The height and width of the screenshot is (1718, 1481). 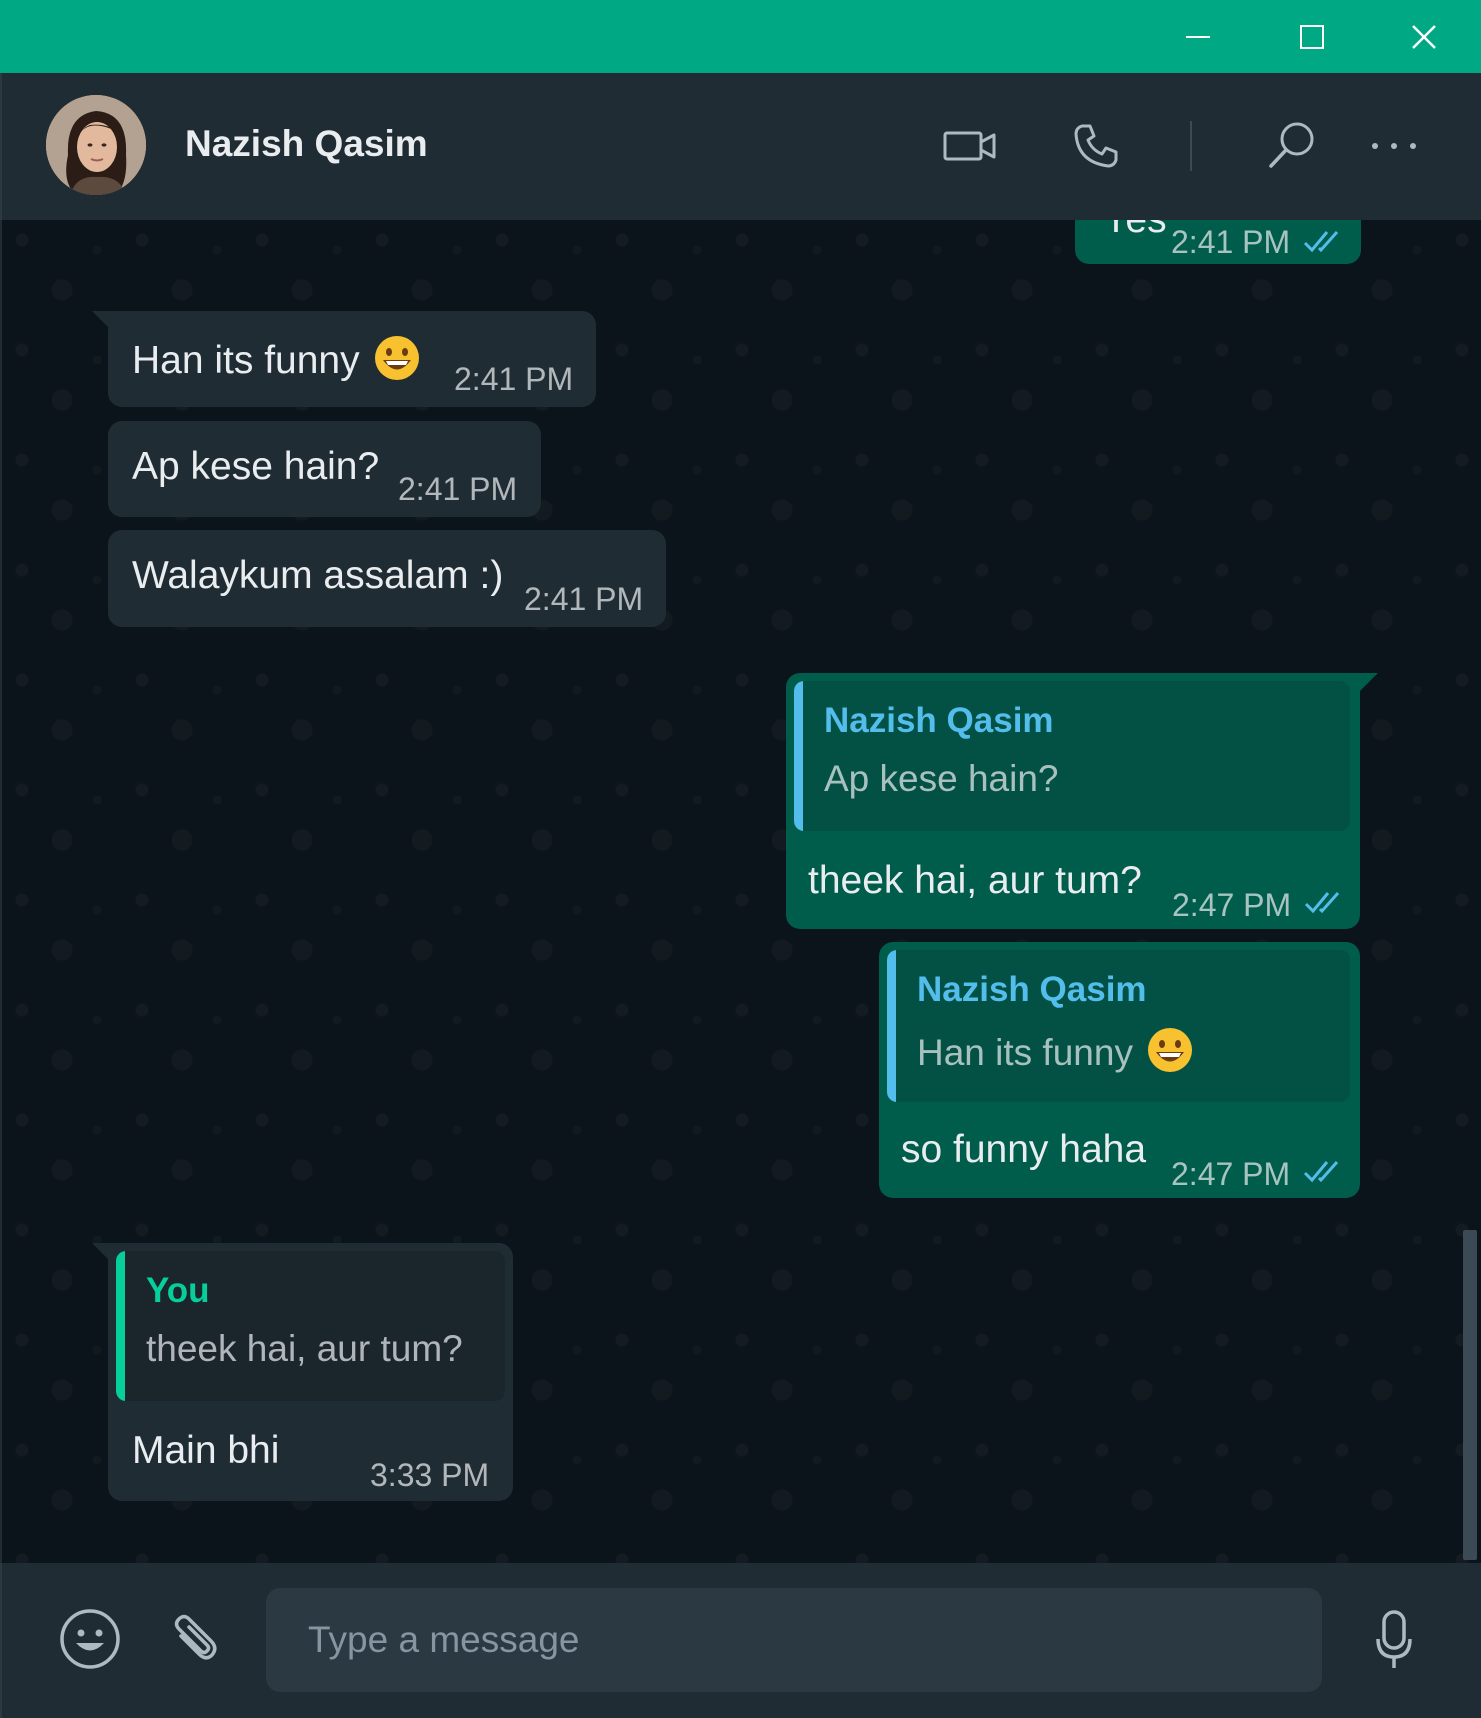 I want to click on emoji-icon, so click(x=90, y=1639).